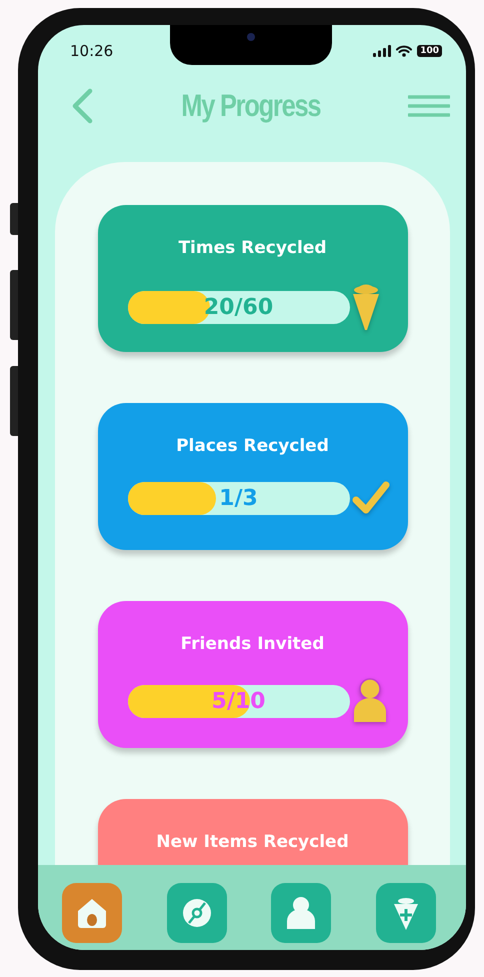  I want to click on signal-icon, so click(382, 51).